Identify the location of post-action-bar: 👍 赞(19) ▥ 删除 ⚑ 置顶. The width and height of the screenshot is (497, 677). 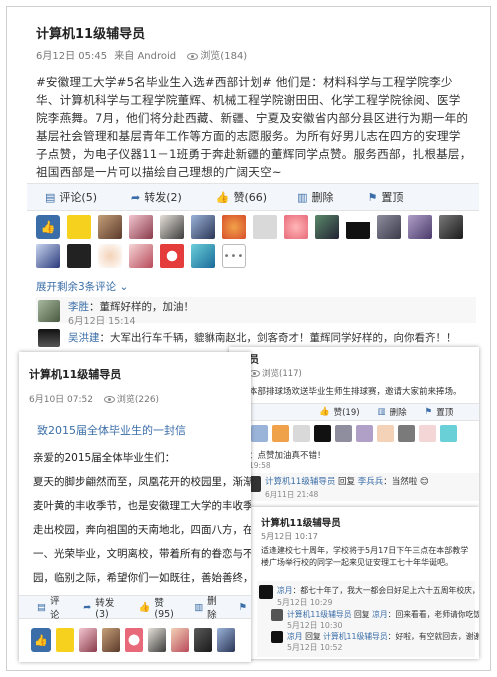
(361, 412).